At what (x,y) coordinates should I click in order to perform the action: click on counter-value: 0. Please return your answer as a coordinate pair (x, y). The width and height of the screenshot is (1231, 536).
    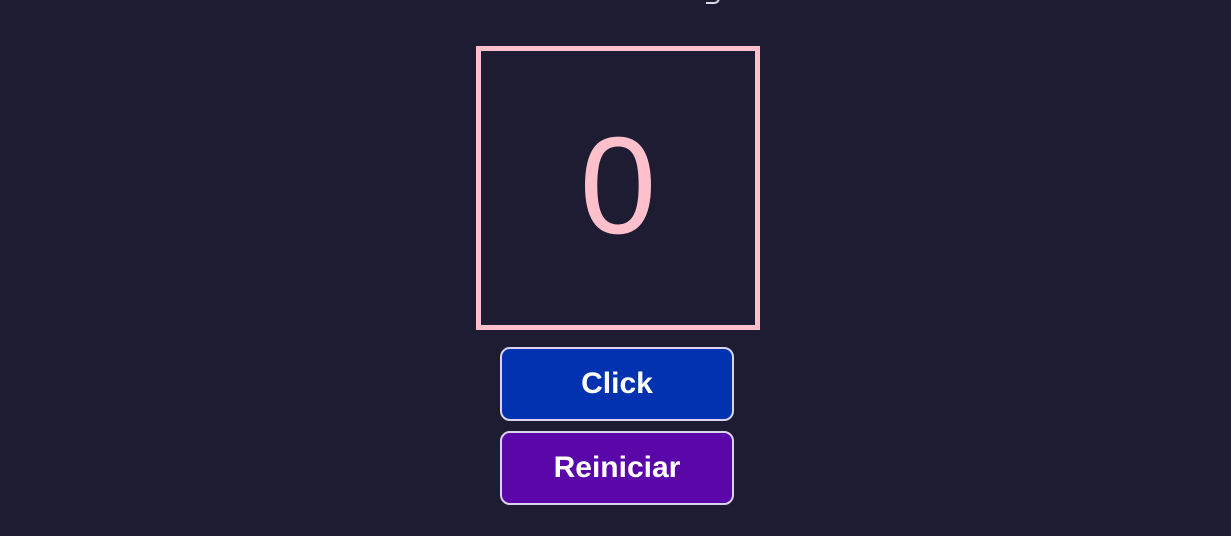
    Looking at the image, I should click on (618, 186).